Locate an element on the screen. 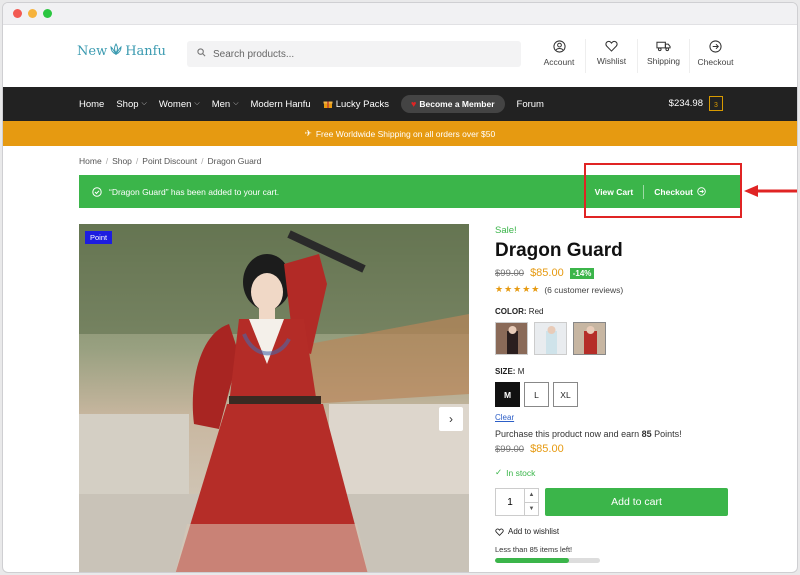  logo-text-hanfu: Hanfu is located at coordinates (145, 51).